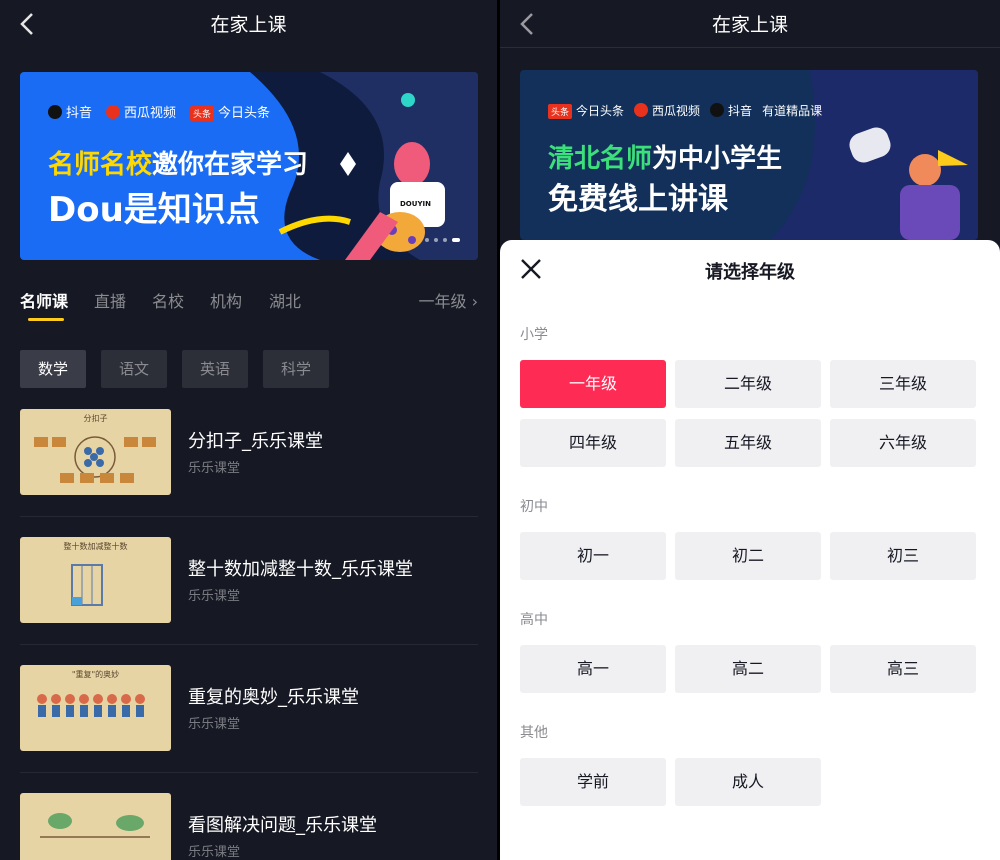 This screenshot has width=1000, height=860. I want to click on grade-option: 三年级, so click(903, 384).